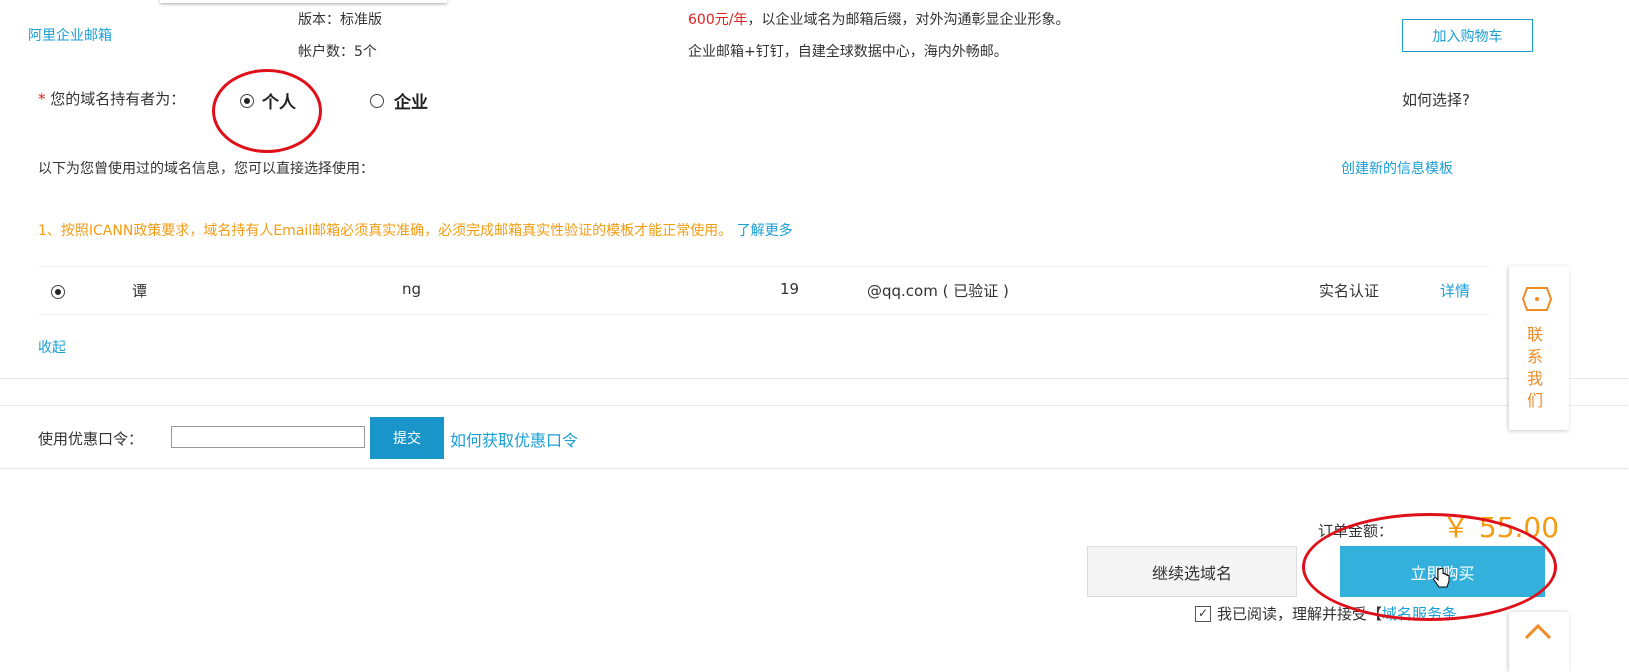  I want to click on product-desc-line1: 600元/年，以企业域名为邮箱后缀，对外沟通彰显企业形象。, so click(878, 19).